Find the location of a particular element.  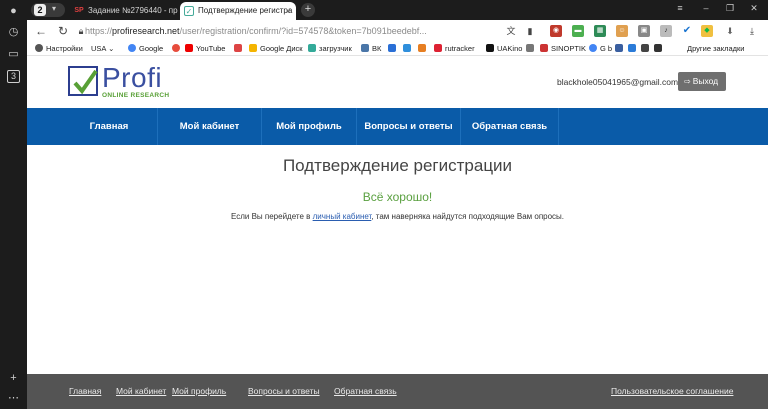

tab-task: SP Задание №2796440 - про is located at coordinates (124, 11).